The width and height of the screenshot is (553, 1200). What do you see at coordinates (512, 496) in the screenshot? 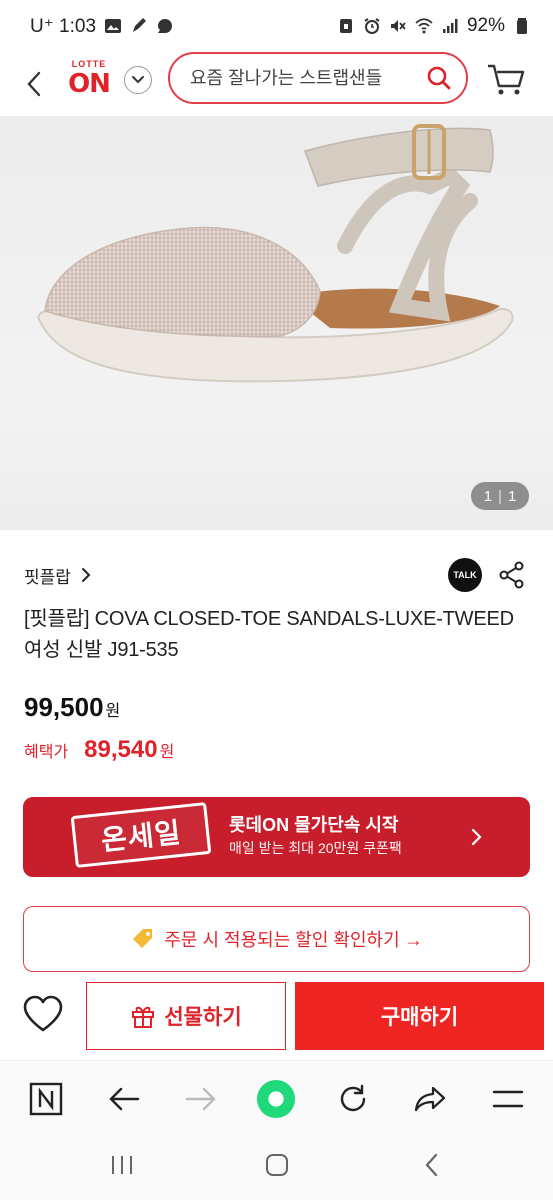
I see `image-counter-total: 1` at bounding box center [512, 496].